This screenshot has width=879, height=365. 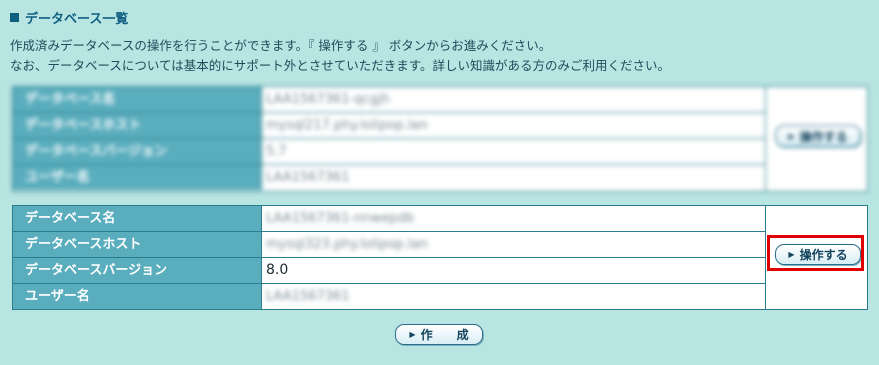 What do you see at coordinates (444, 335) in the screenshot?
I see `create-button-label: 作 成` at bounding box center [444, 335].